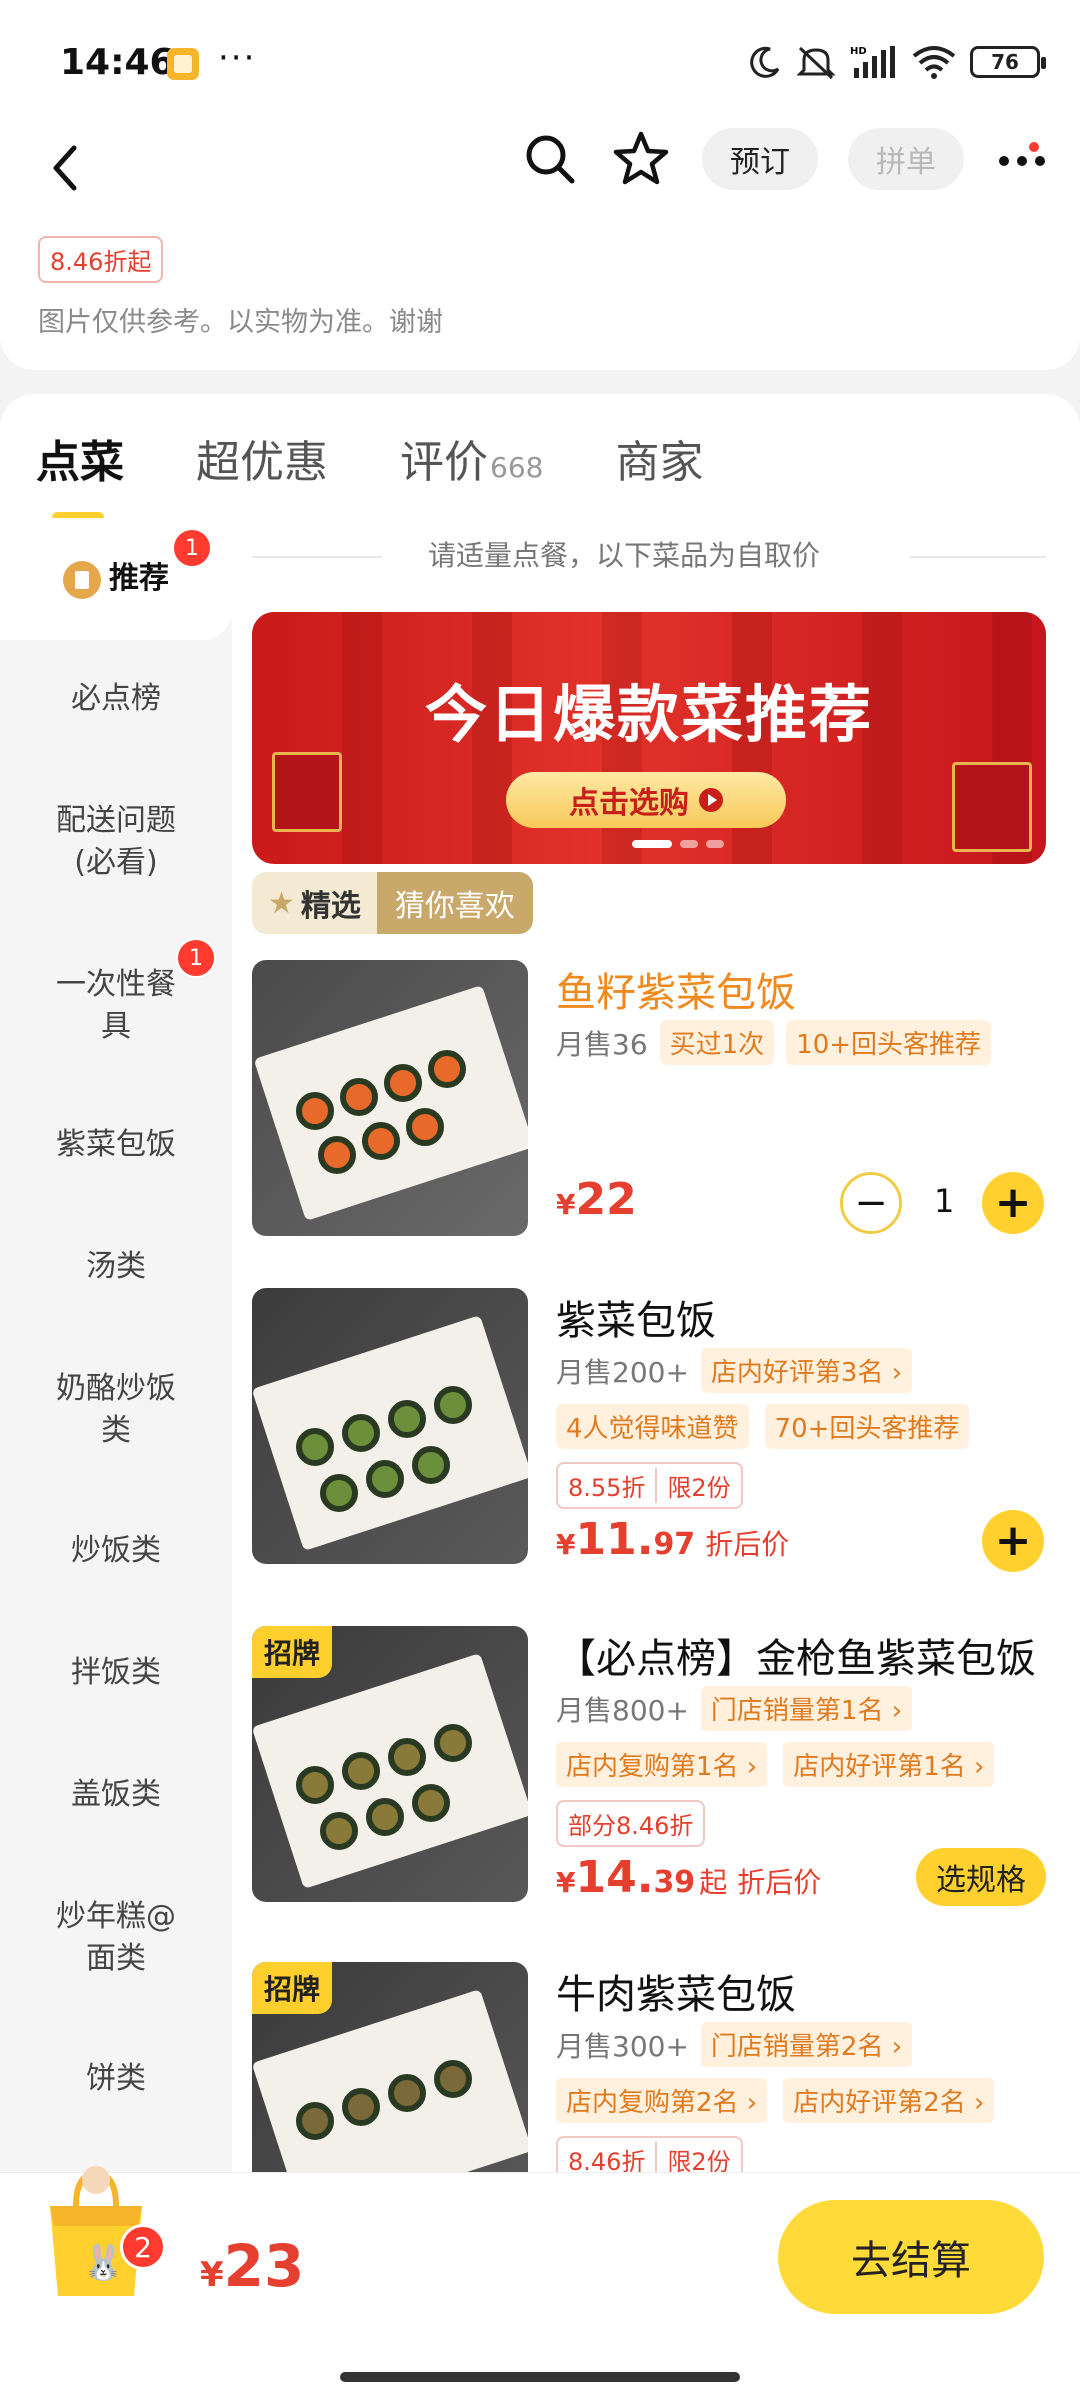 The width and height of the screenshot is (1080, 2400). What do you see at coordinates (471, 458) in the screenshot?
I see `tab-reviews: 评价668` at bounding box center [471, 458].